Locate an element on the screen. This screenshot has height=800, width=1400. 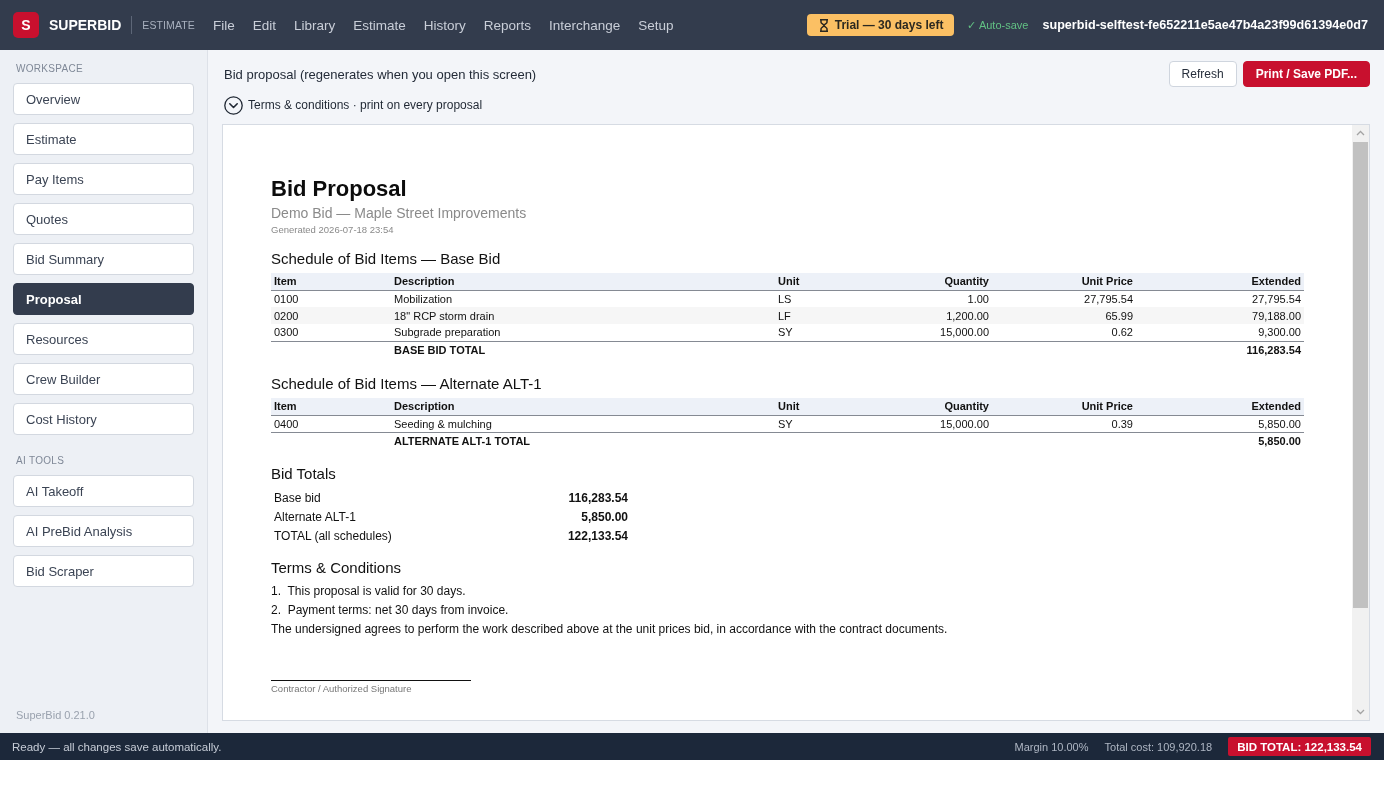
sidebar-item: AI Takeoff is located at coordinates (103, 491).